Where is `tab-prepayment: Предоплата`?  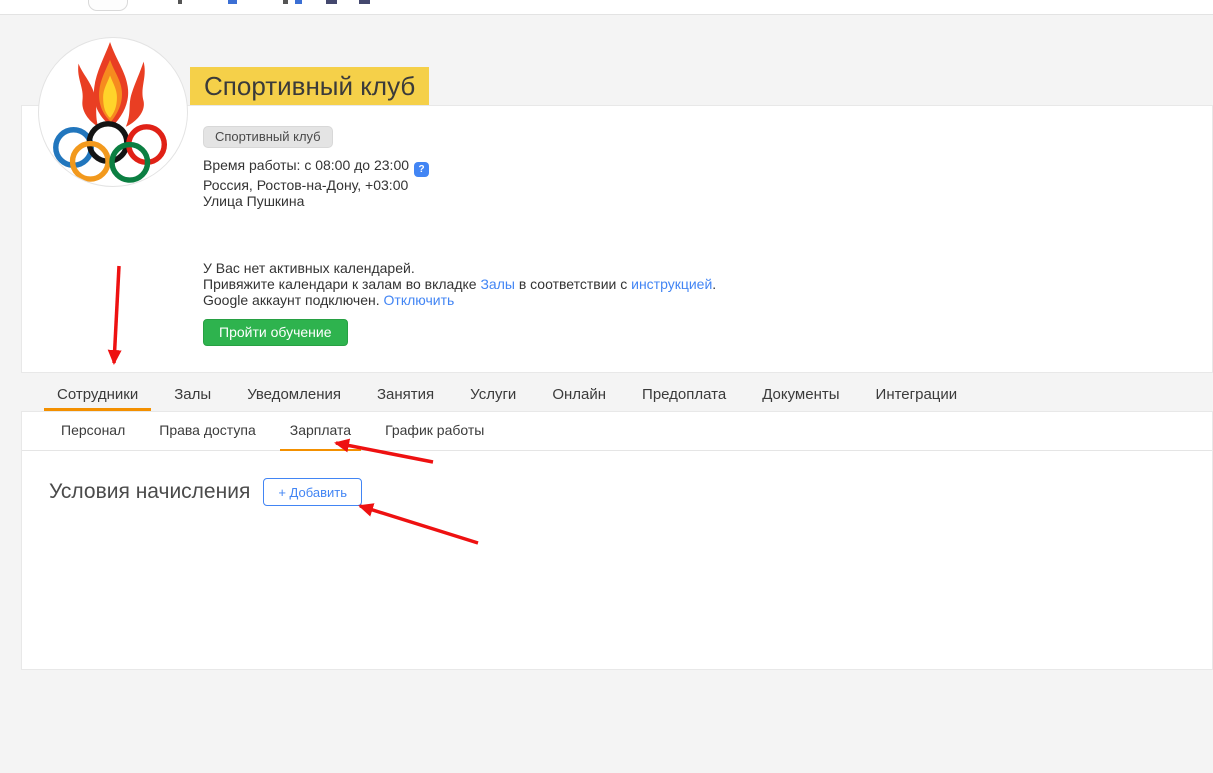 tab-prepayment: Предоплата is located at coordinates (684, 396).